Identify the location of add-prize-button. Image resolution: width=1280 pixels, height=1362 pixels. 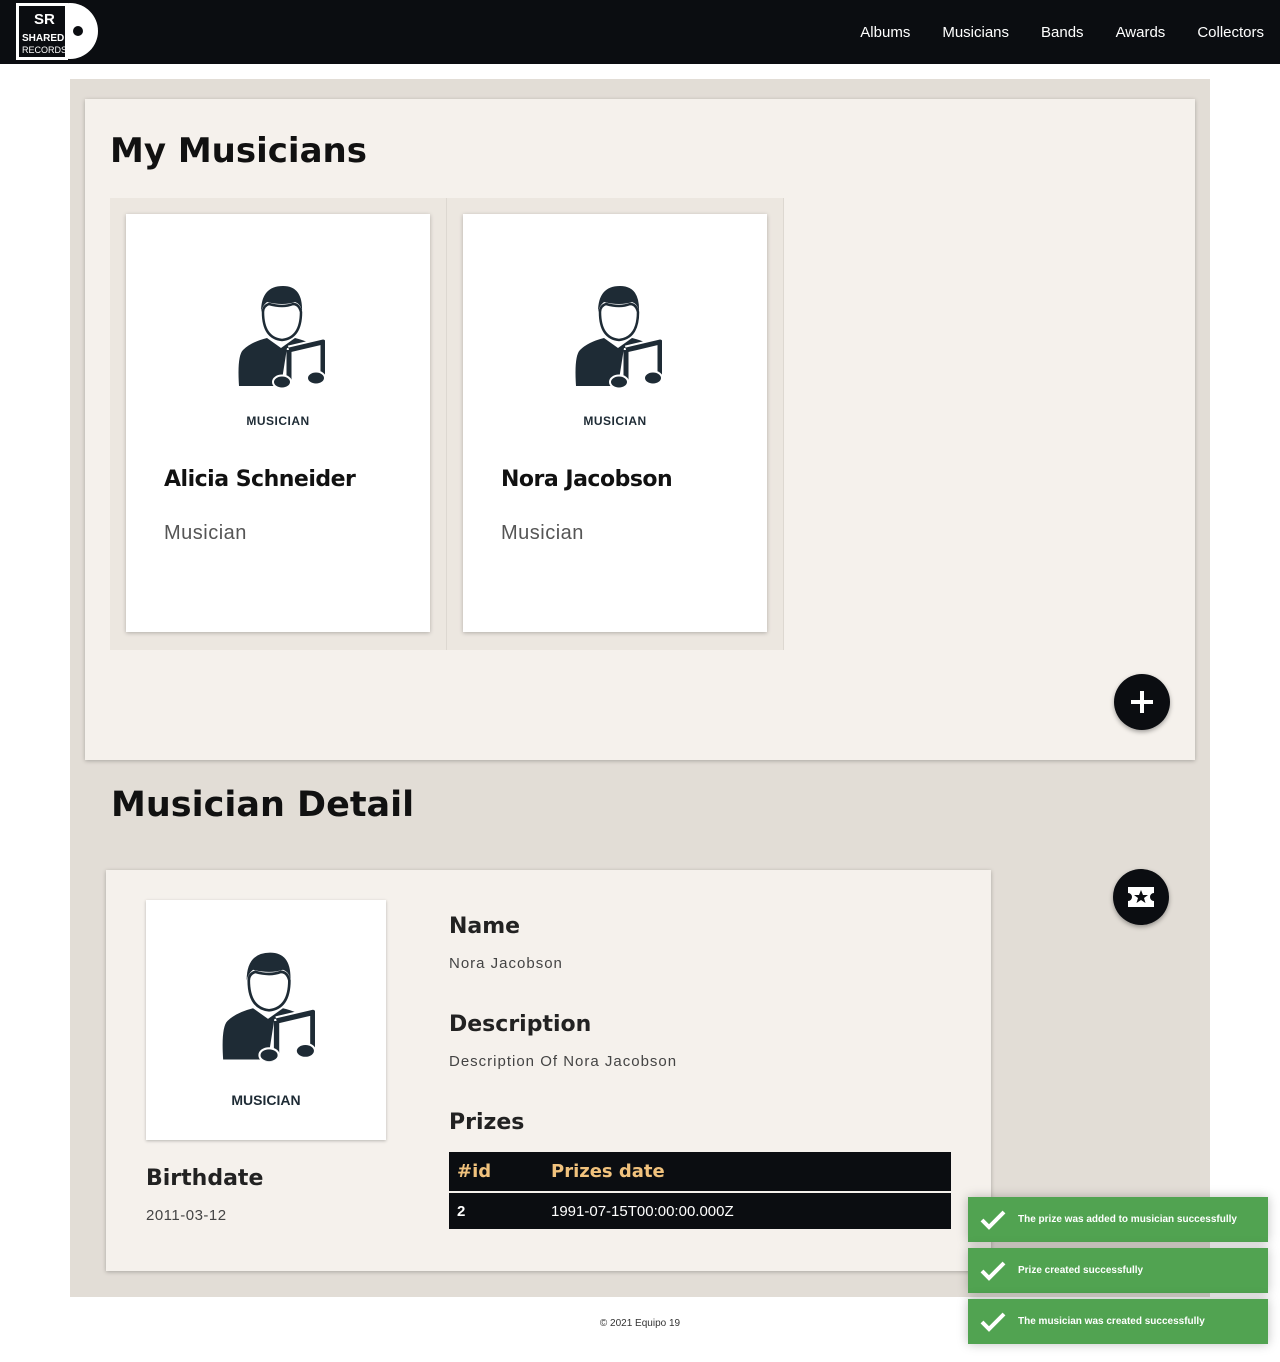
(1141, 897).